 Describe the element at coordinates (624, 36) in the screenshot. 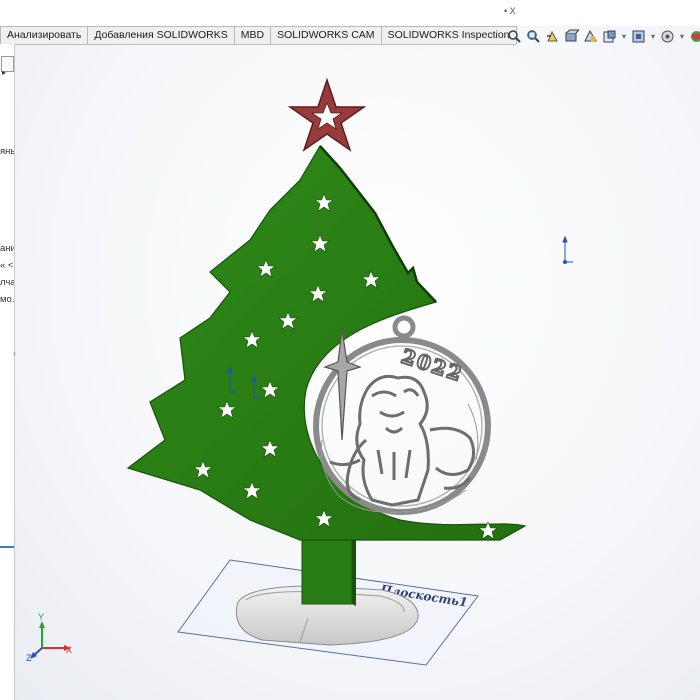

I see `display-style-dropdown: ▾` at that location.